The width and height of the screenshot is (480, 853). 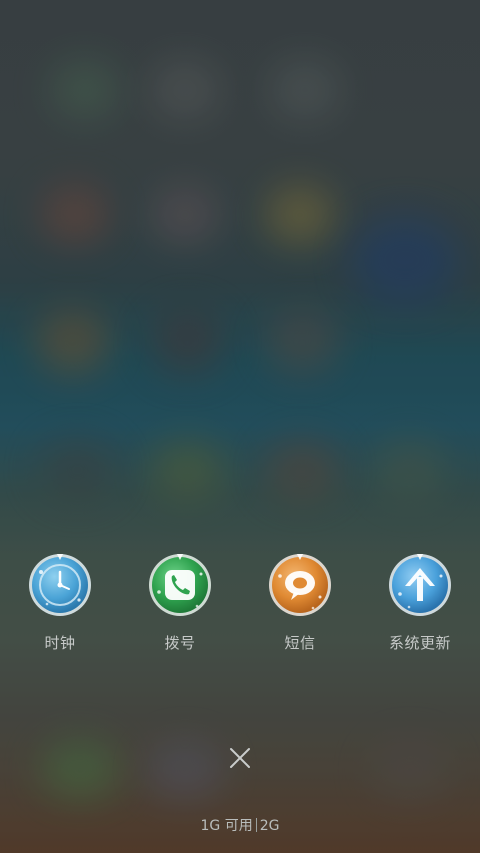 I want to click on close-icon, so click(x=240, y=758).